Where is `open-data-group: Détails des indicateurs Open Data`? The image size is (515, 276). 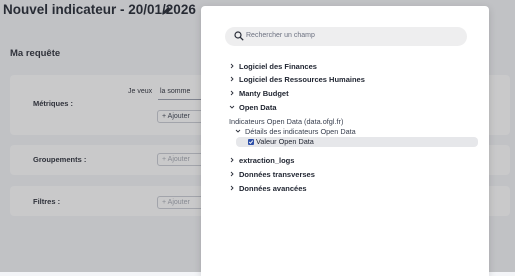
open-data-group: Détails des indicateurs Open Data is located at coordinates (300, 131).